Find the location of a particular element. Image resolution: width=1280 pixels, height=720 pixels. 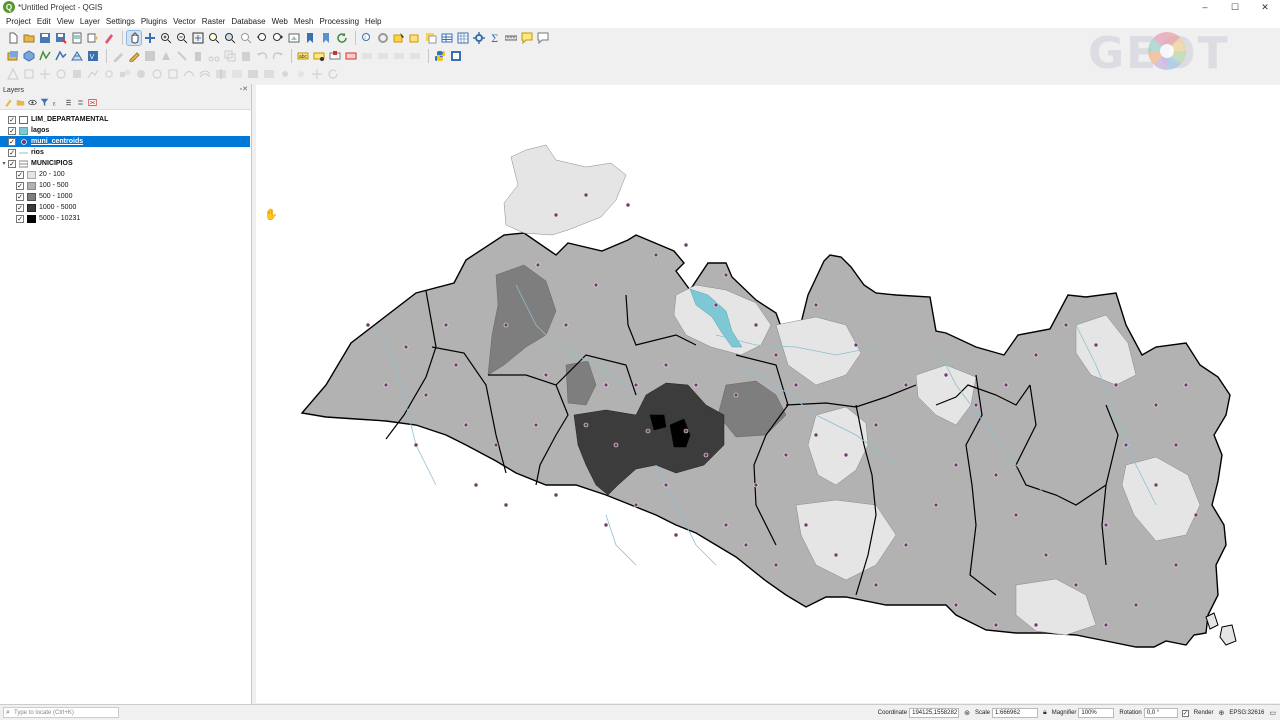

menu-mesh: Mesh is located at coordinates (304, 21).